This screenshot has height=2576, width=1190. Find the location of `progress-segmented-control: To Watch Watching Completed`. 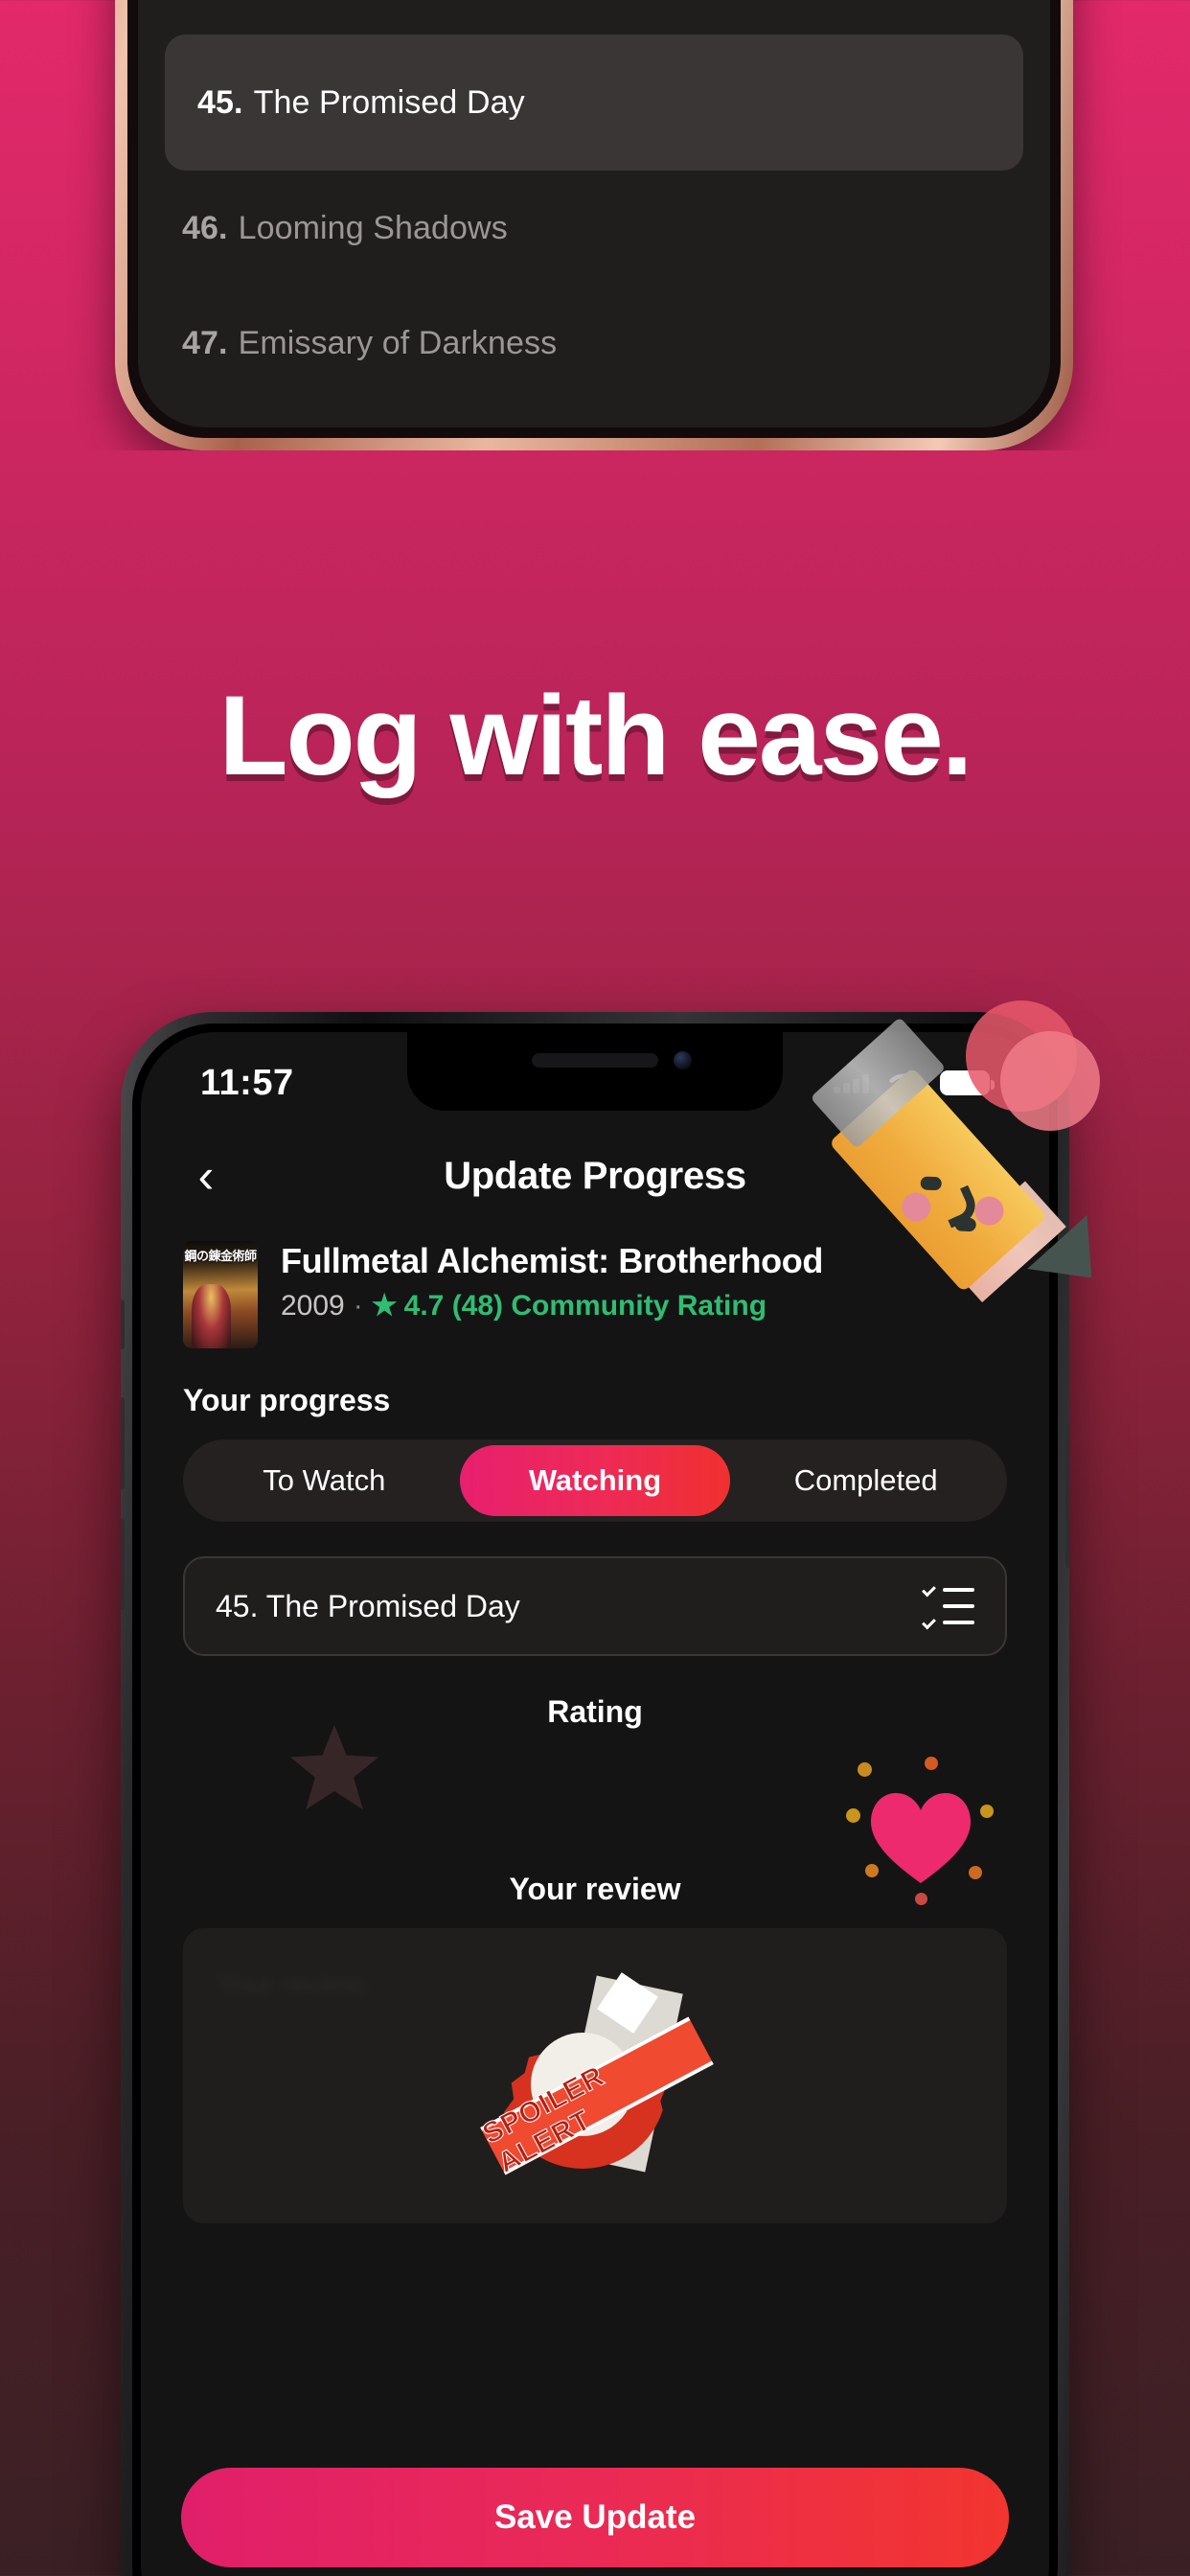

progress-segmented-control: To Watch Watching Completed is located at coordinates (595, 1480).